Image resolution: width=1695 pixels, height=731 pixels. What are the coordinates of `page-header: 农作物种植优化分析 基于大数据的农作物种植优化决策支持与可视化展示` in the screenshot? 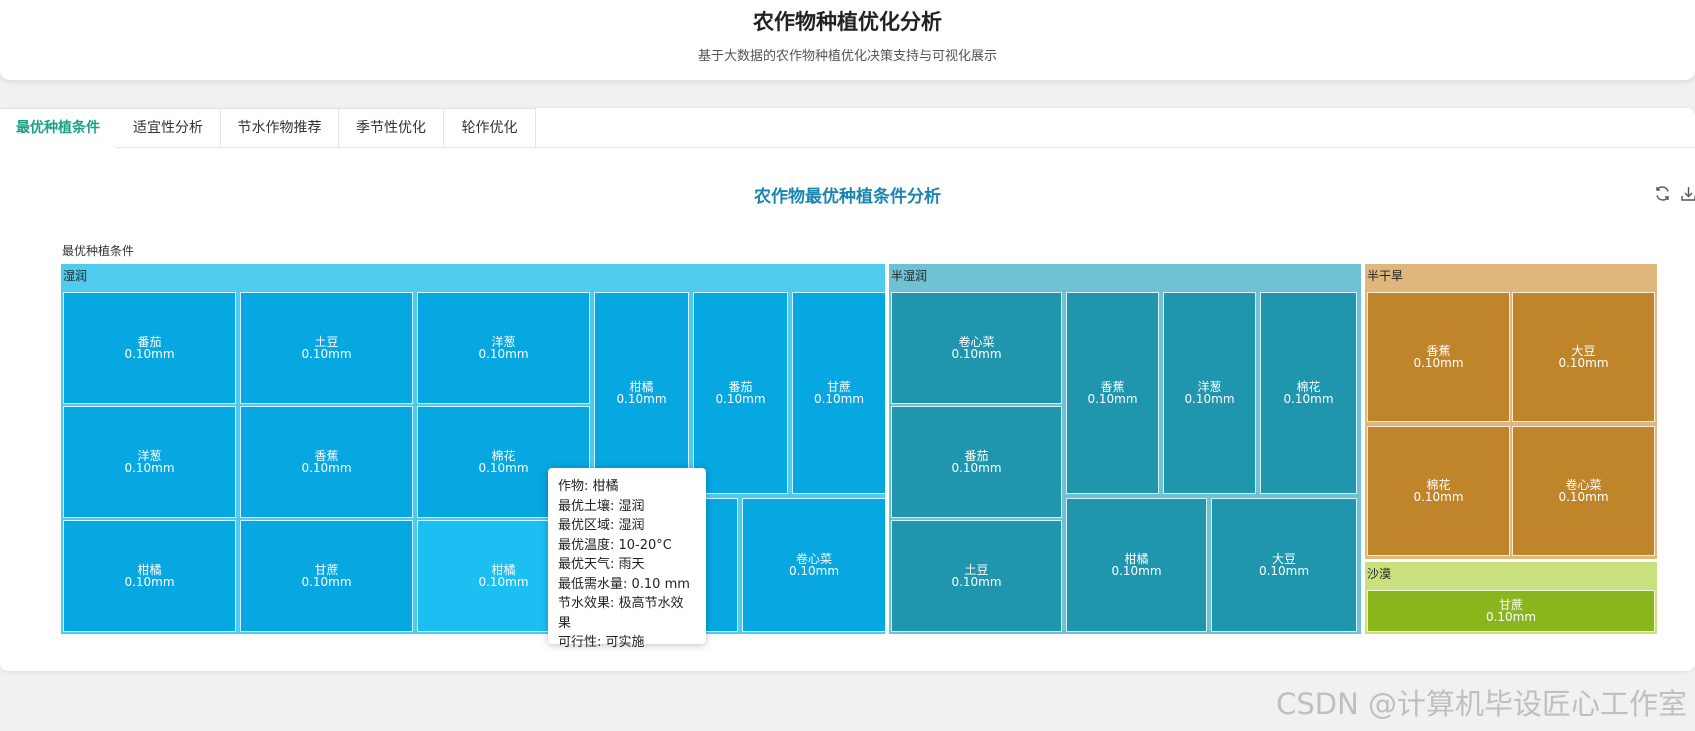 It's located at (847, 40).